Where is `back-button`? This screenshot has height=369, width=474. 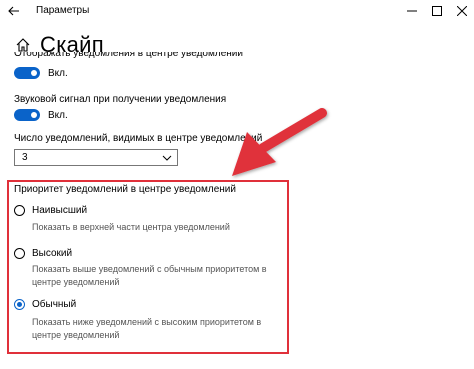 back-button is located at coordinates (14, 11).